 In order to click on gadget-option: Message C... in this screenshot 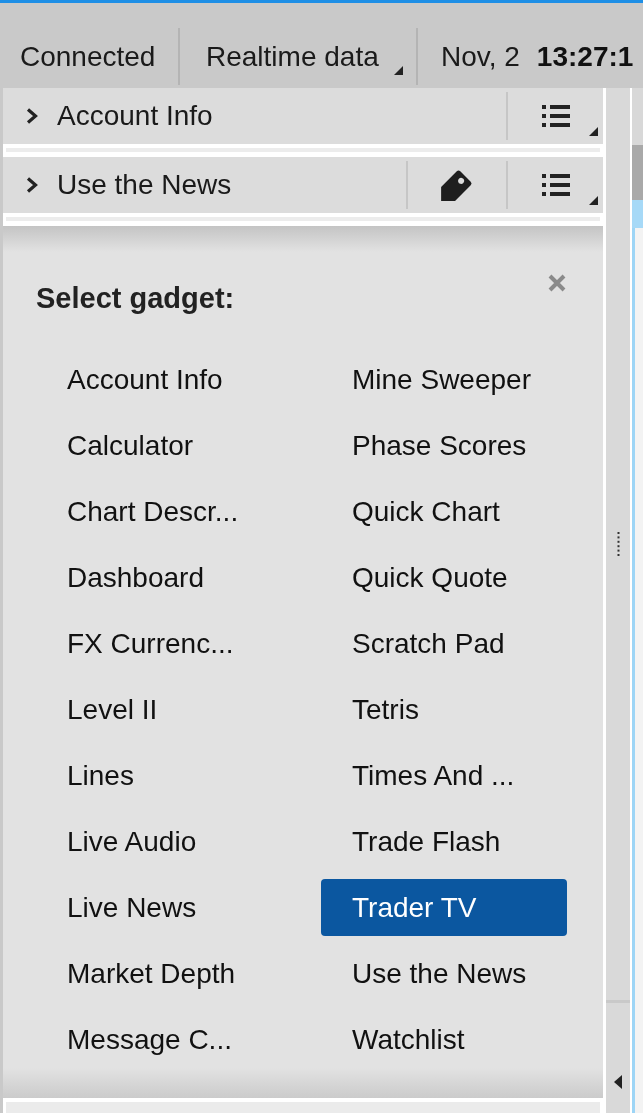, I will do `click(159, 1039)`.